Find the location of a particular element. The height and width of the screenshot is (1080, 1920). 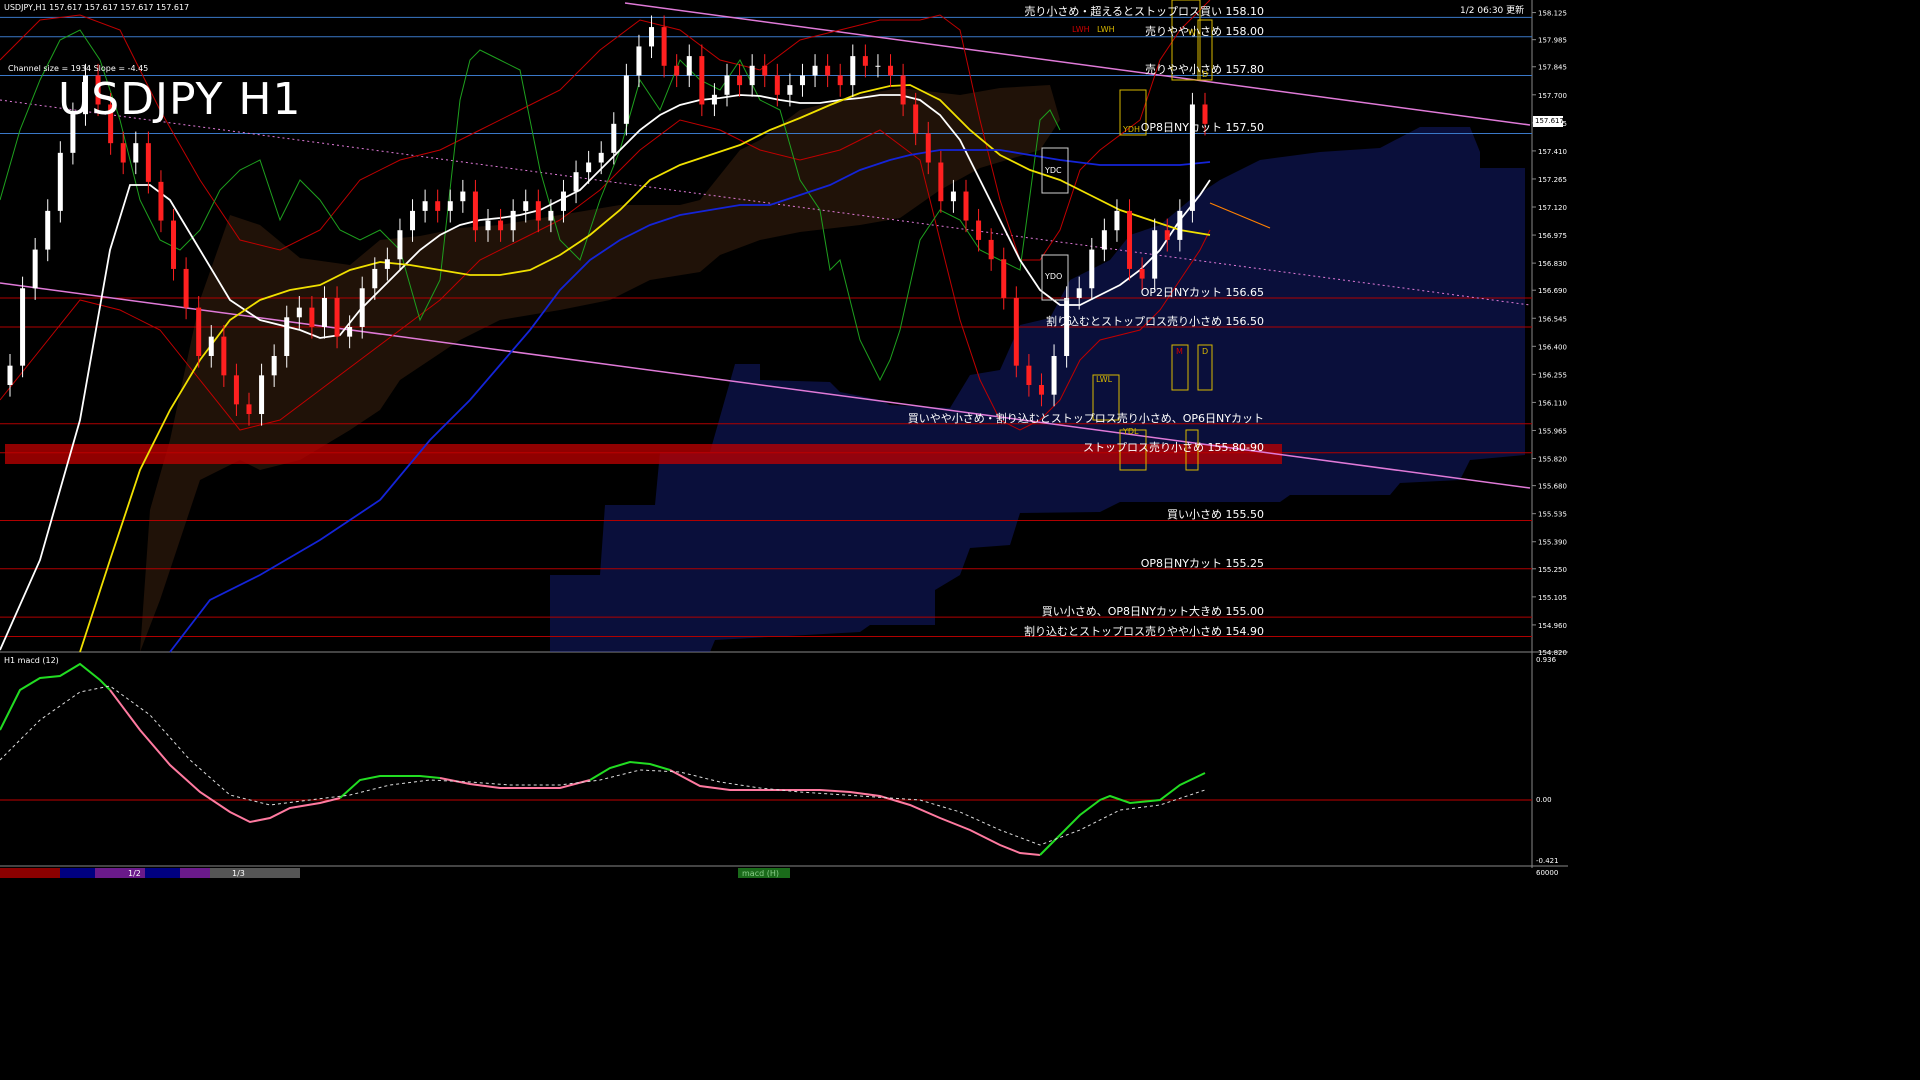

y-tick-label: 157.120 is located at coordinates (1552, 208).